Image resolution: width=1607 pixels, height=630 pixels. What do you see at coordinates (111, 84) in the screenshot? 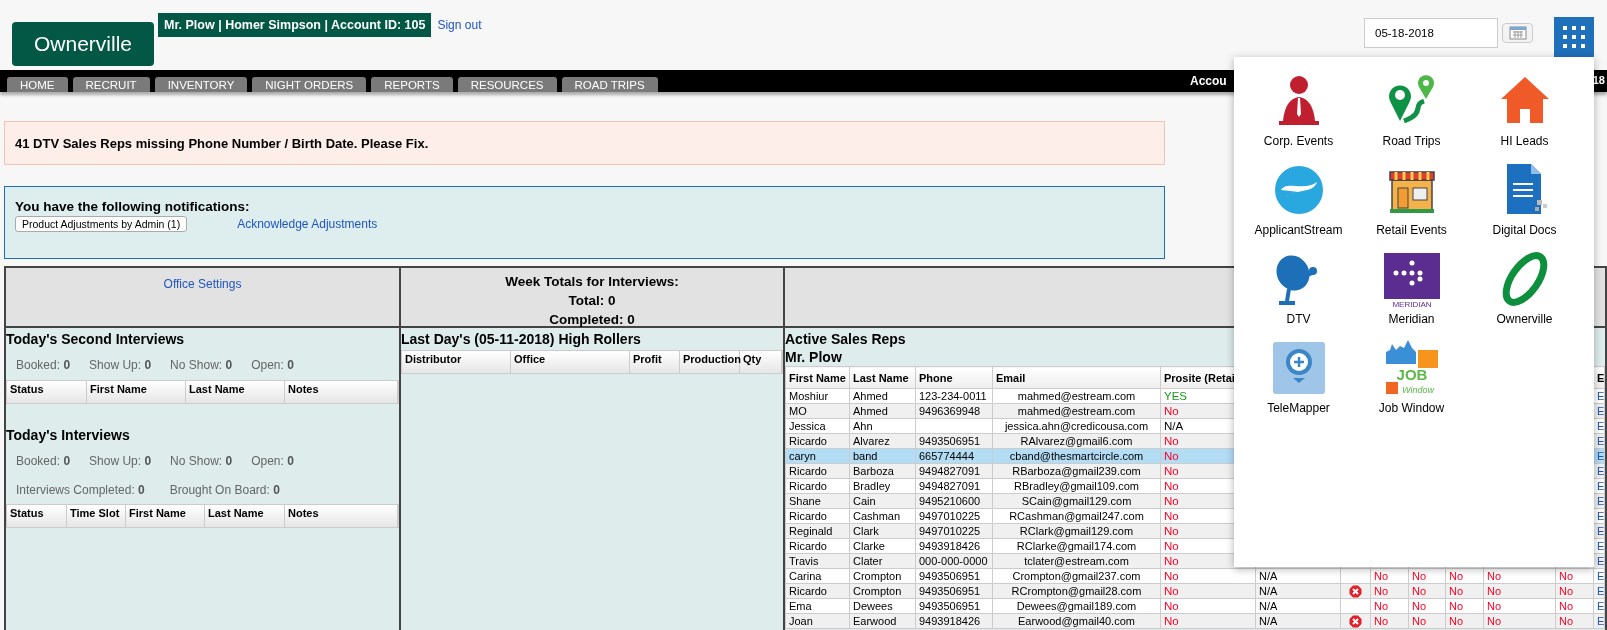
I see `nav-tab: RECRUIT` at bounding box center [111, 84].